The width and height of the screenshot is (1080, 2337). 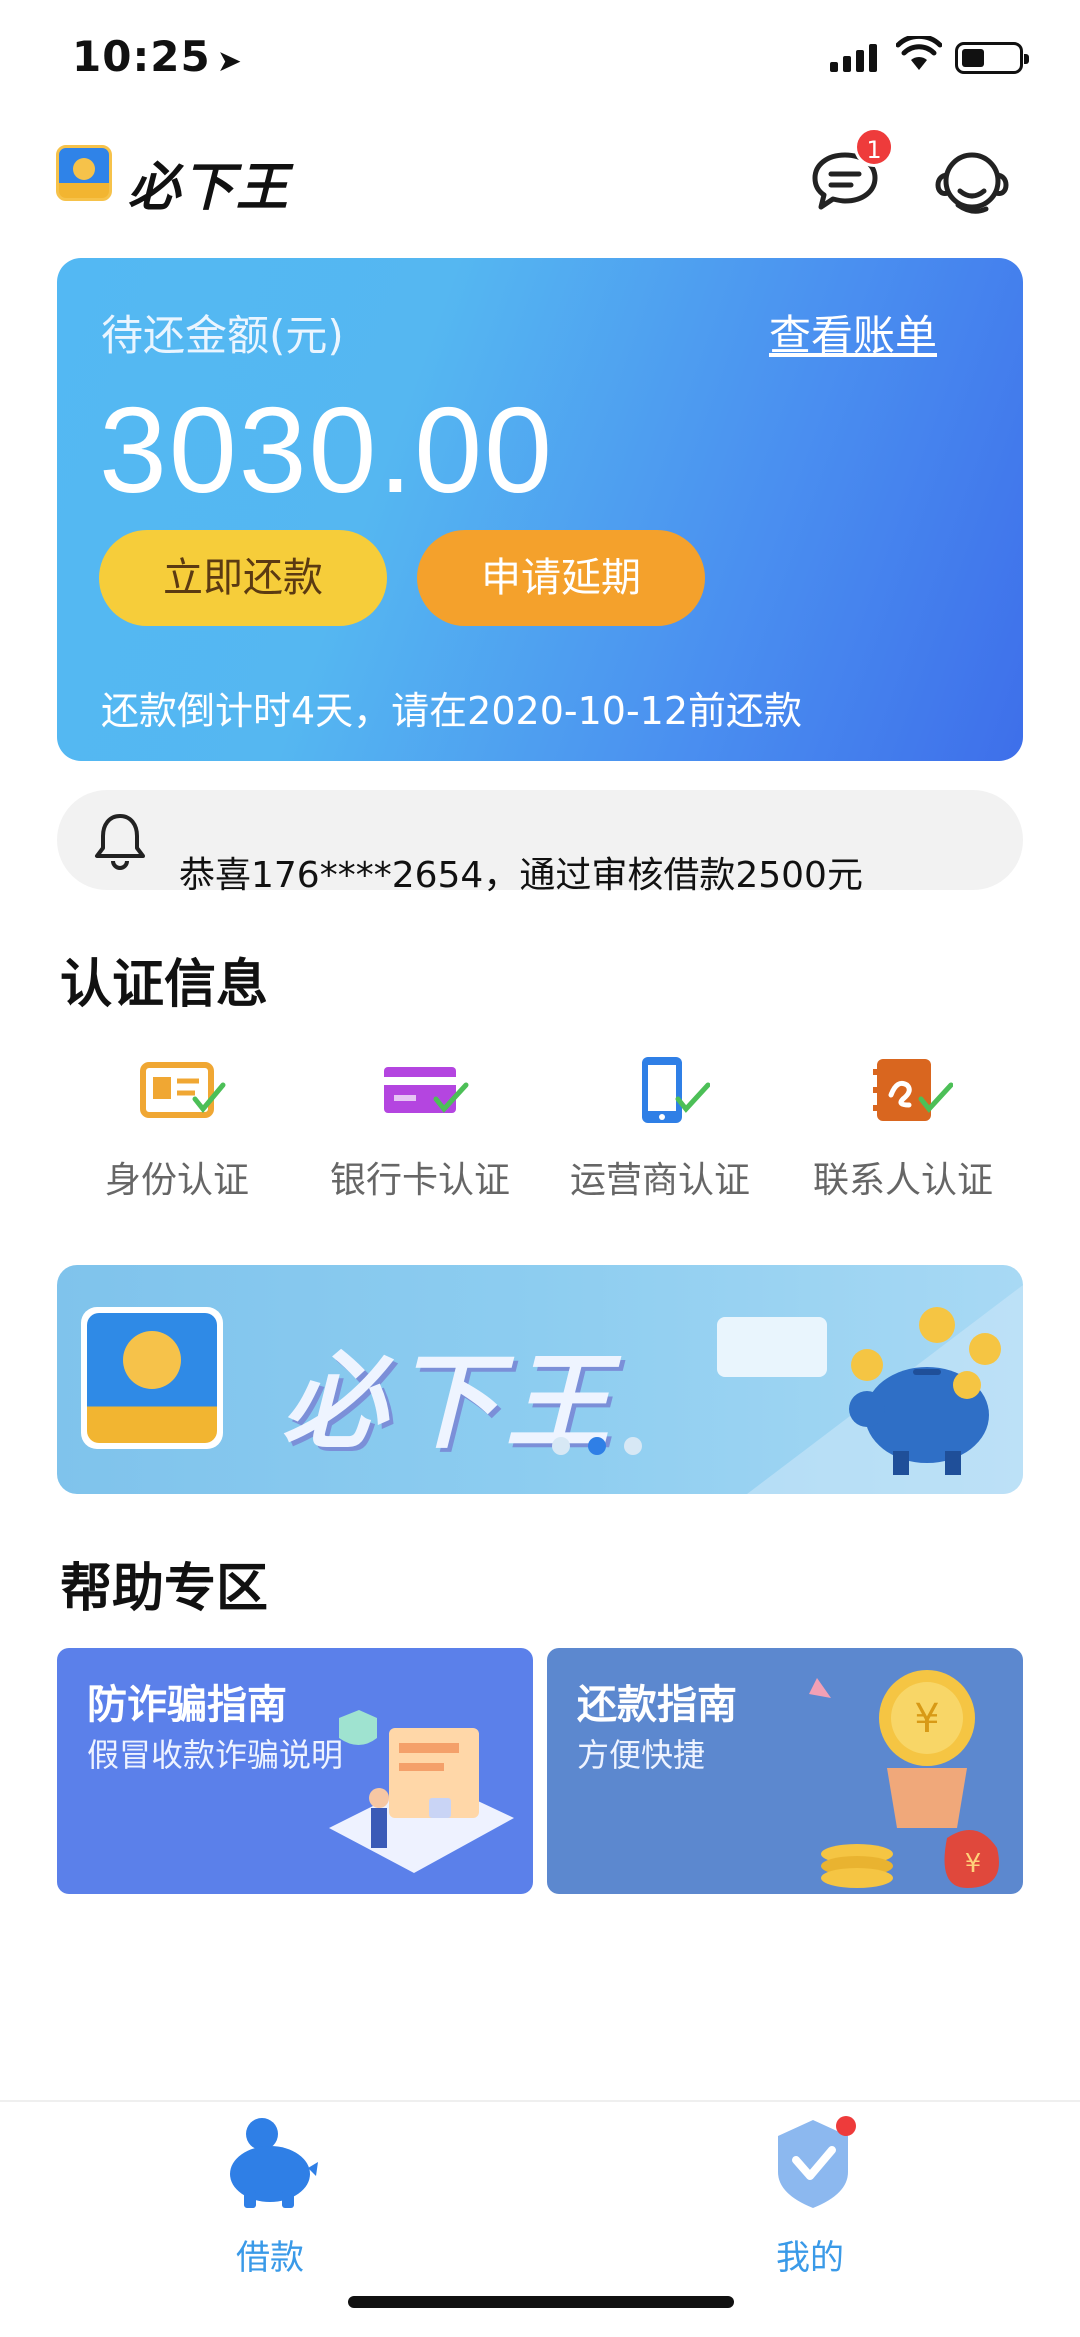 What do you see at coordinates (141, 56) in the screenshot?
I see `status-time-text: 10:25` at bounding box center [141, 56].